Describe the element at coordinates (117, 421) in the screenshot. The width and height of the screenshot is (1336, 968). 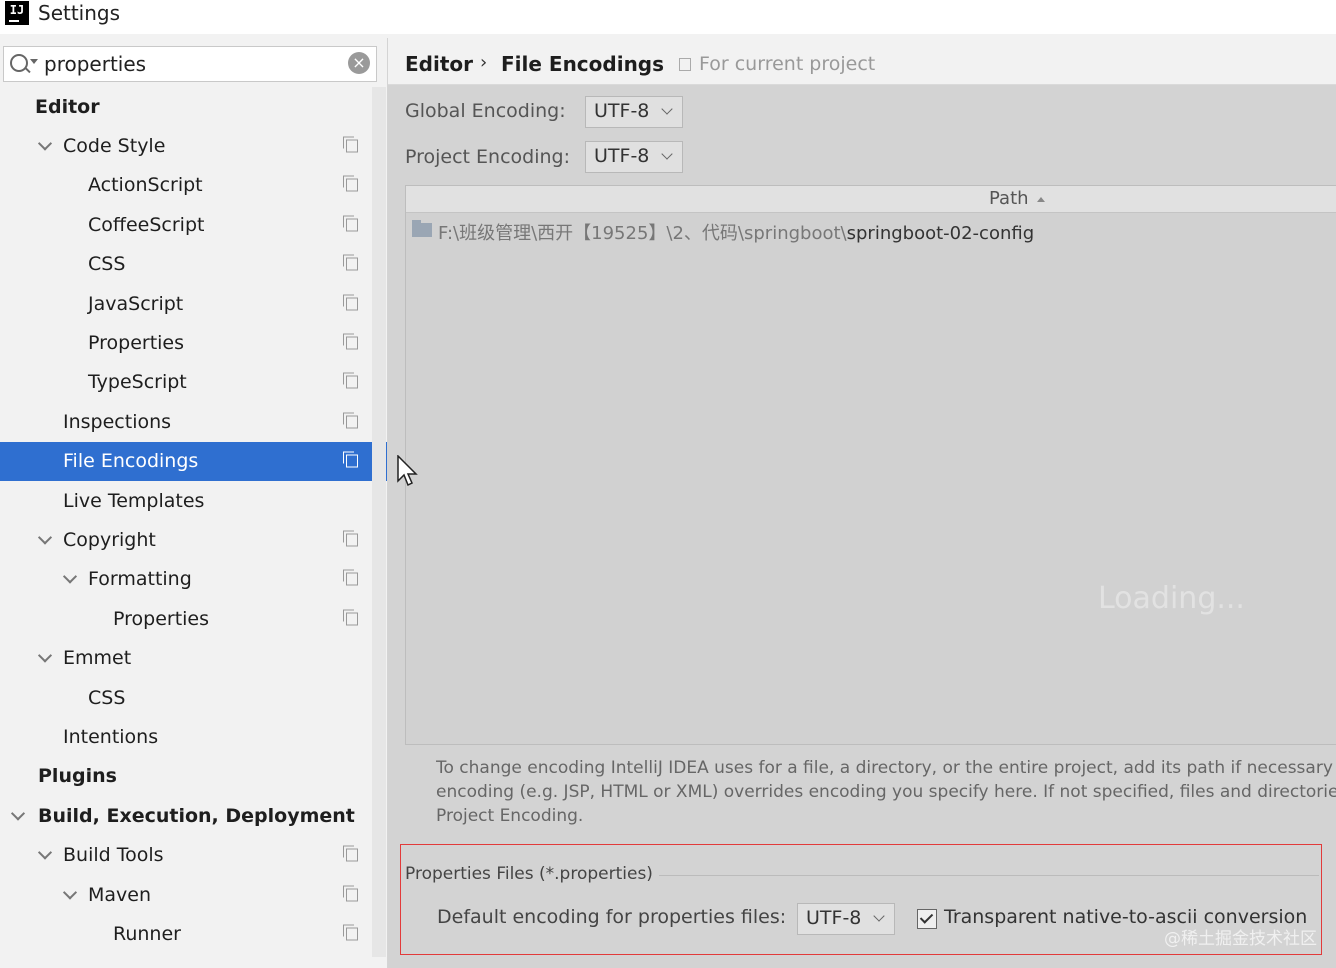
I see `sidebar-item-label: Inspections` at that location.